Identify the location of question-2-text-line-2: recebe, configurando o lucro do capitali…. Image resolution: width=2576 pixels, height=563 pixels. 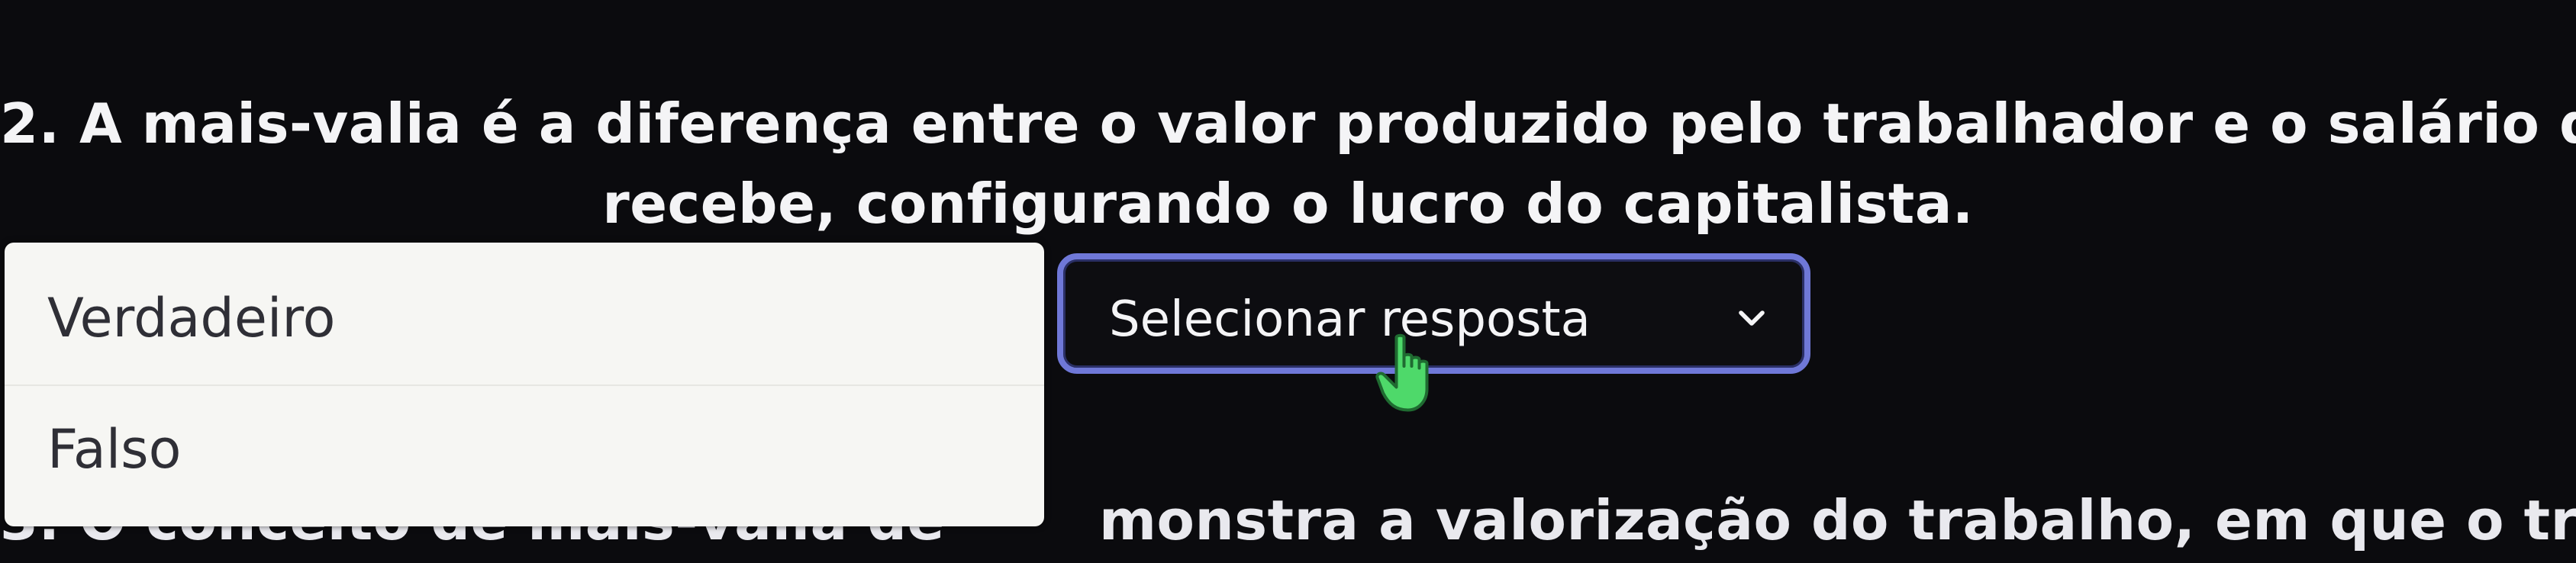
(1288, 204).